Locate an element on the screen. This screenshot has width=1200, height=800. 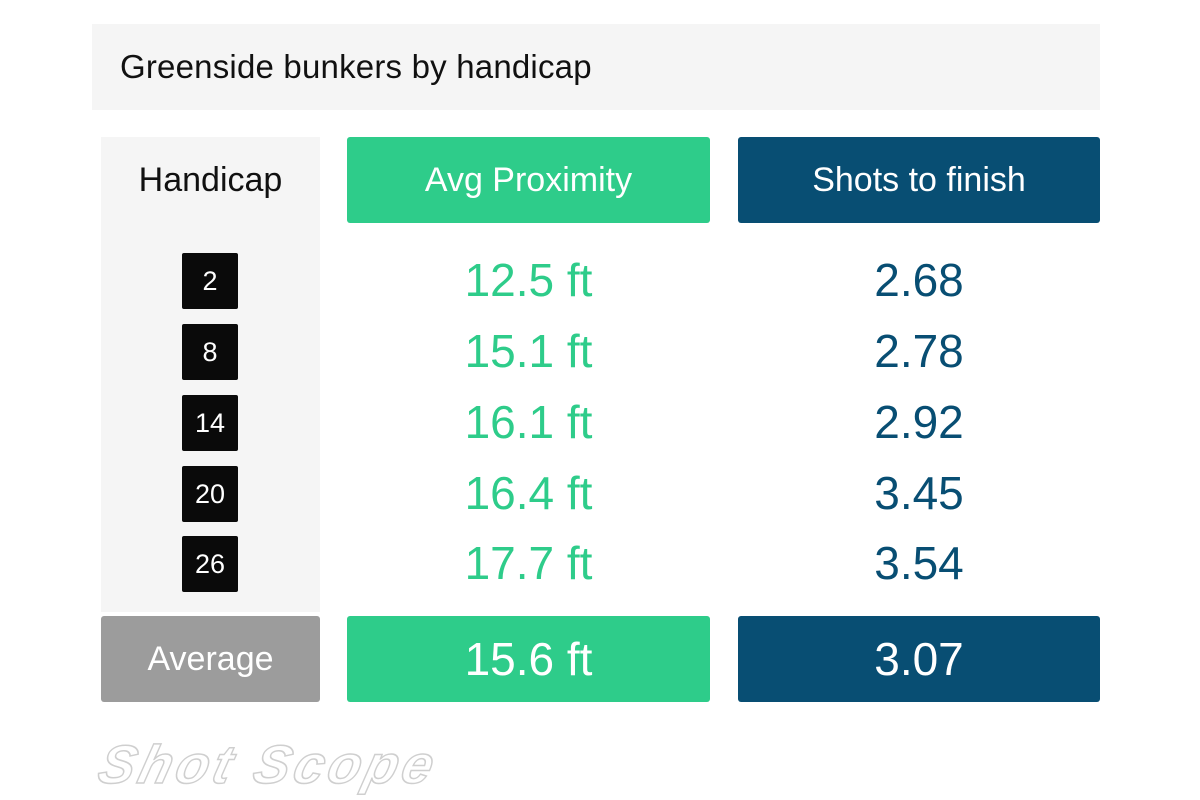
table-row: 2 12.5 ft 2.68 is located at coordinates (600, 280).